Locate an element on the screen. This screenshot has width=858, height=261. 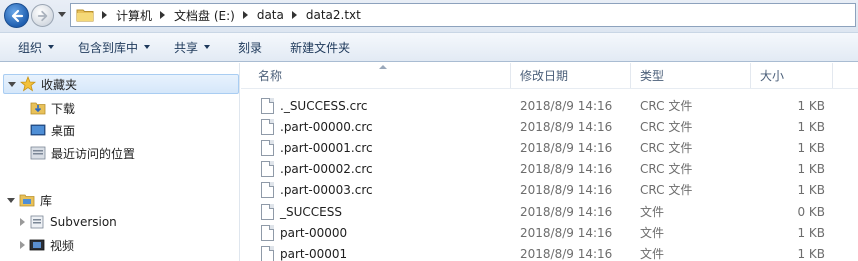
include-in-library-label: 包含到库中 is located at coordinates (108, 47).